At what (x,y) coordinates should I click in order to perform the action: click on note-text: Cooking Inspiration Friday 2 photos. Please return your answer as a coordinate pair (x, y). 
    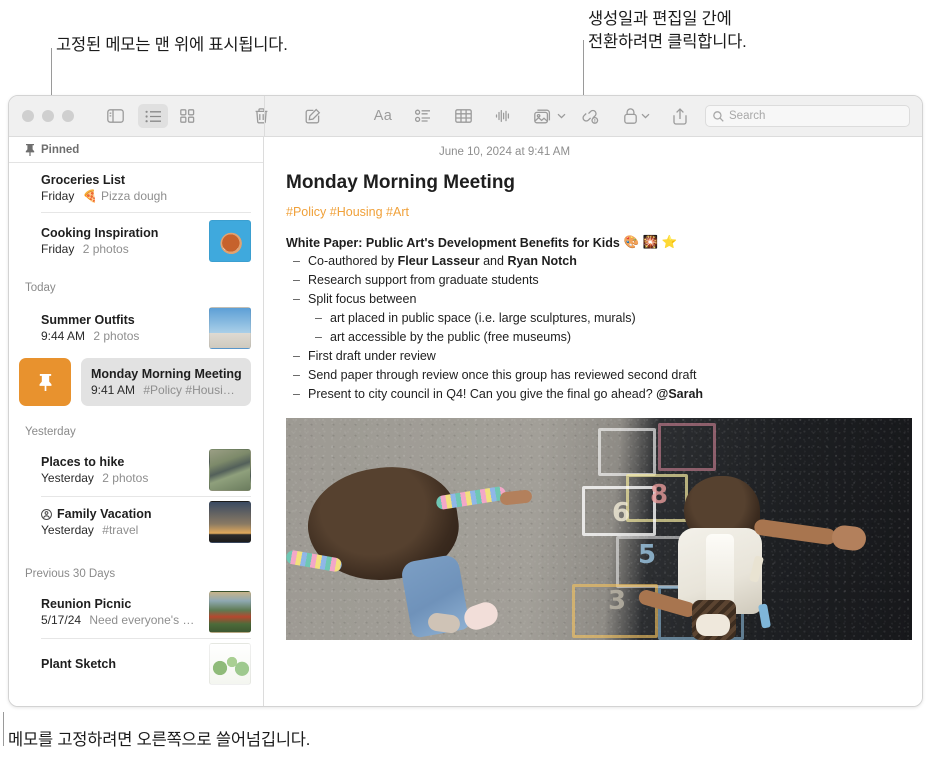
    Looking at the image, I should click on (121, 241).